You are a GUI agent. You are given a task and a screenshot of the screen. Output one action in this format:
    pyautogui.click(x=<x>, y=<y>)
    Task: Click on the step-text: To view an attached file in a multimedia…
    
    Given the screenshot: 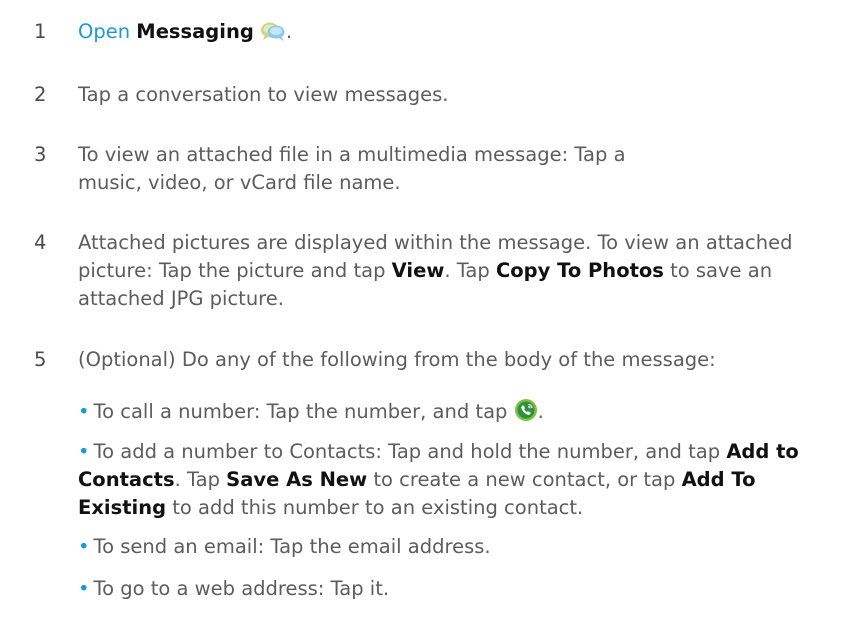 What is the action you would take?
    pyautogui.click(x=352, y=168)
    